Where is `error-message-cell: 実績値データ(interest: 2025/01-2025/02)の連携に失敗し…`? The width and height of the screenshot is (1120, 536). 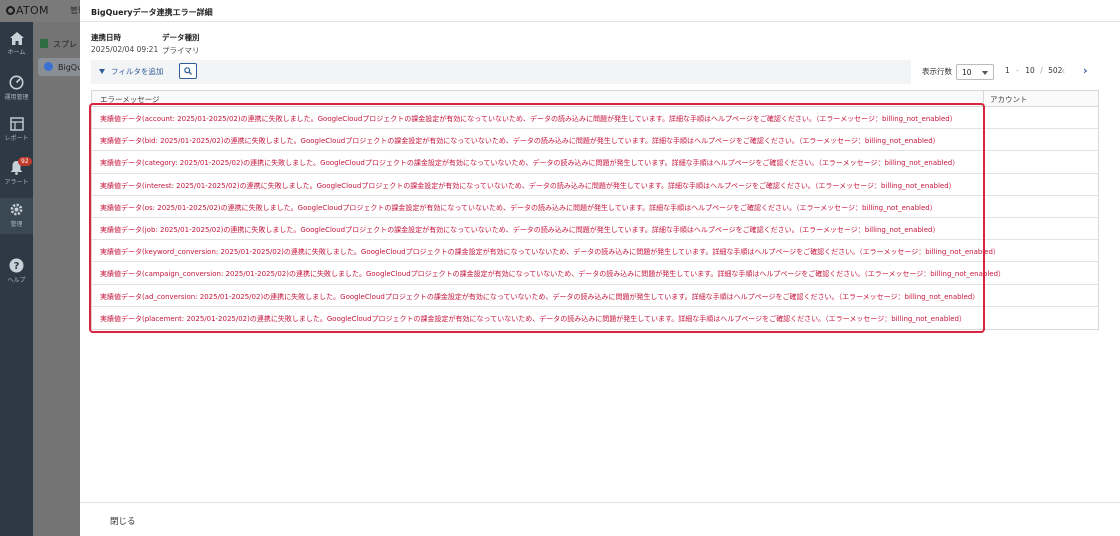
error-message-cell: 実績値データ(interest: 2025/01-2025/02)の連携に失敗し… is located at coordinates (528, 185).